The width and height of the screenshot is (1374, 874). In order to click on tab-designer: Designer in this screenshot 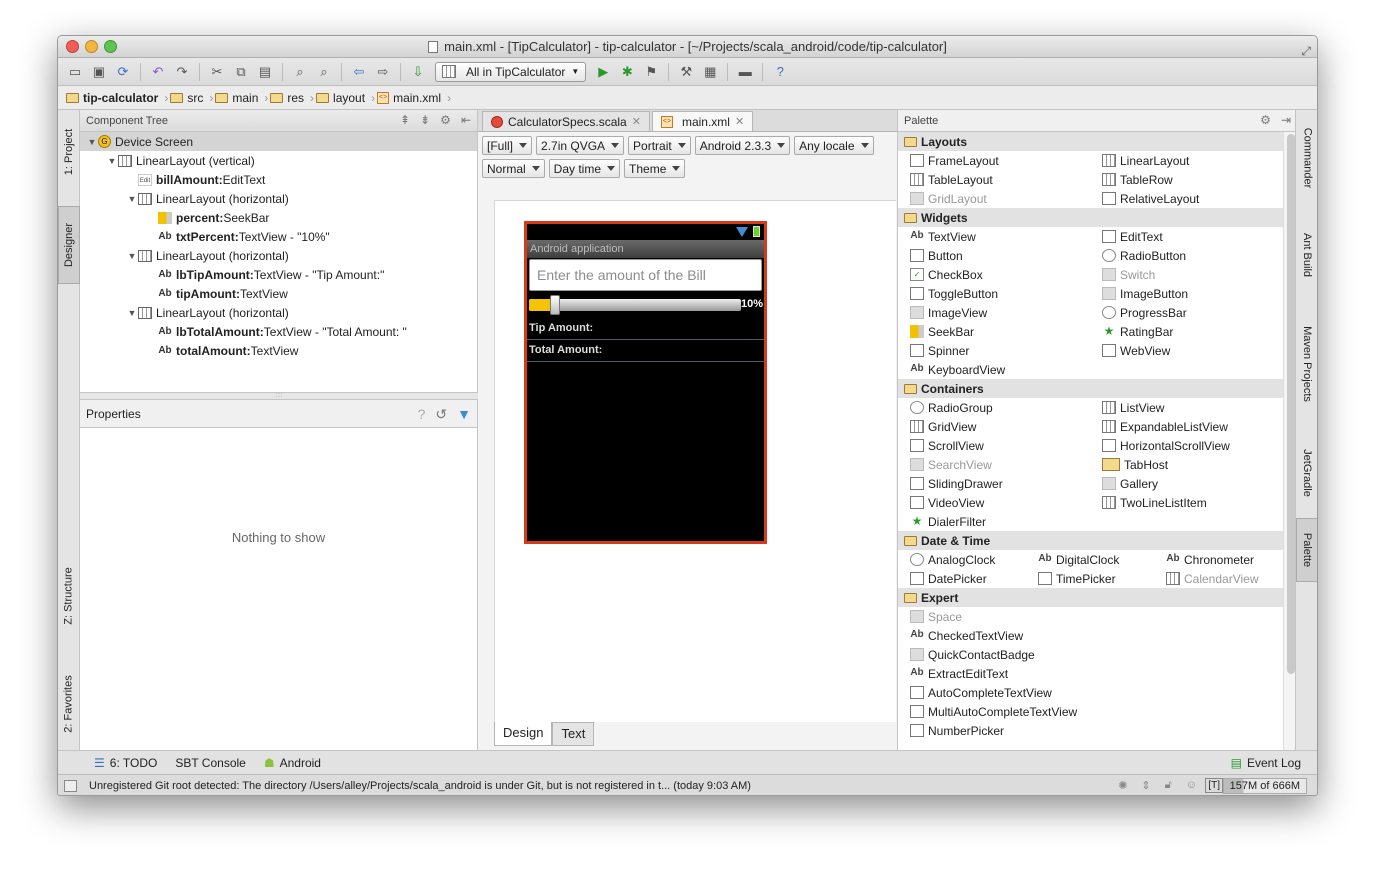, I will do `click(69, 245)`.